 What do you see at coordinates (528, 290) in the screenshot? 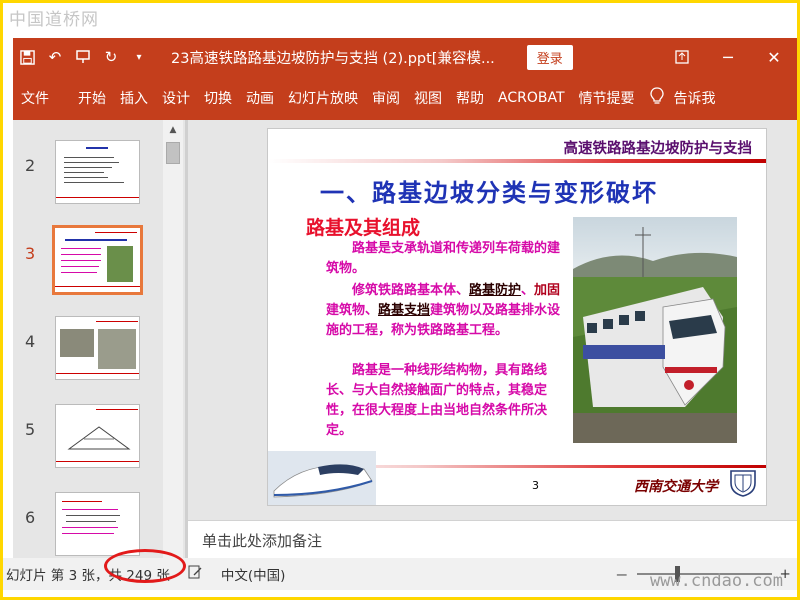
I see `para2-text-c: 、` at bounding box center [528, 290].